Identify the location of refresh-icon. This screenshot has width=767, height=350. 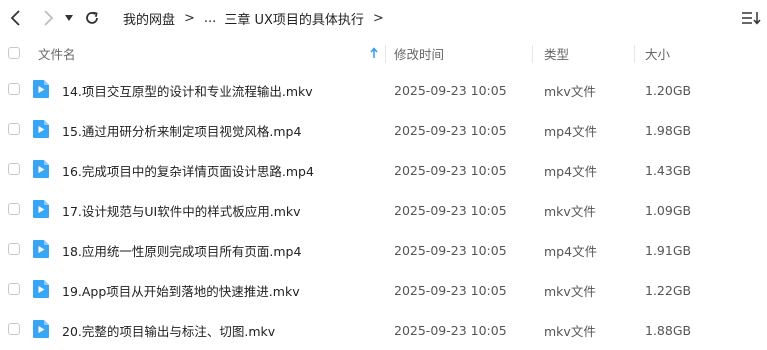
(92, 17).